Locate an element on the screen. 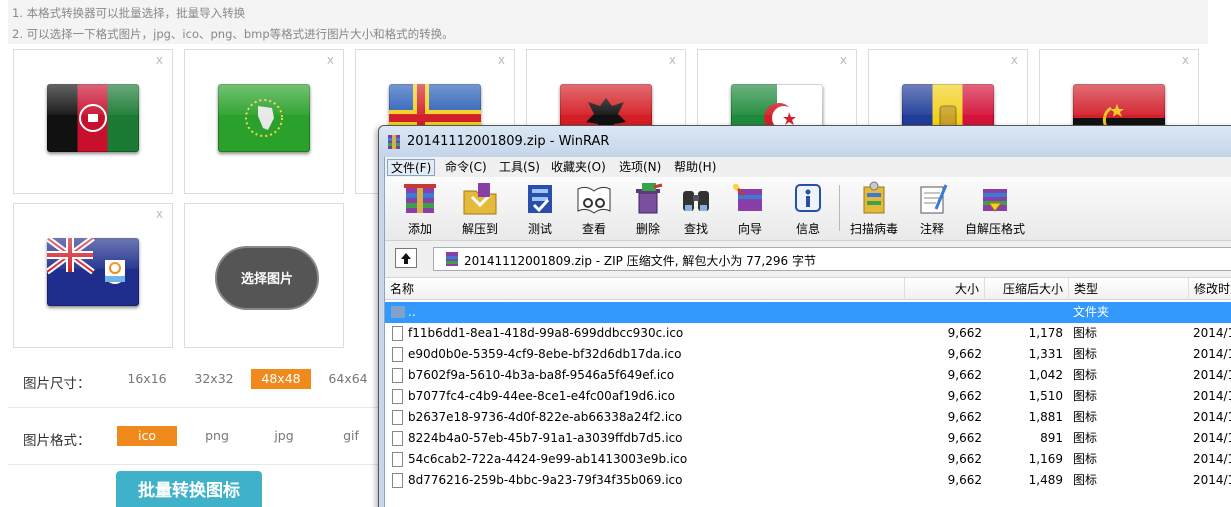 The image size is (1231, 507). file-packed-size: 1,042 is located at coordinates (1045, 375).